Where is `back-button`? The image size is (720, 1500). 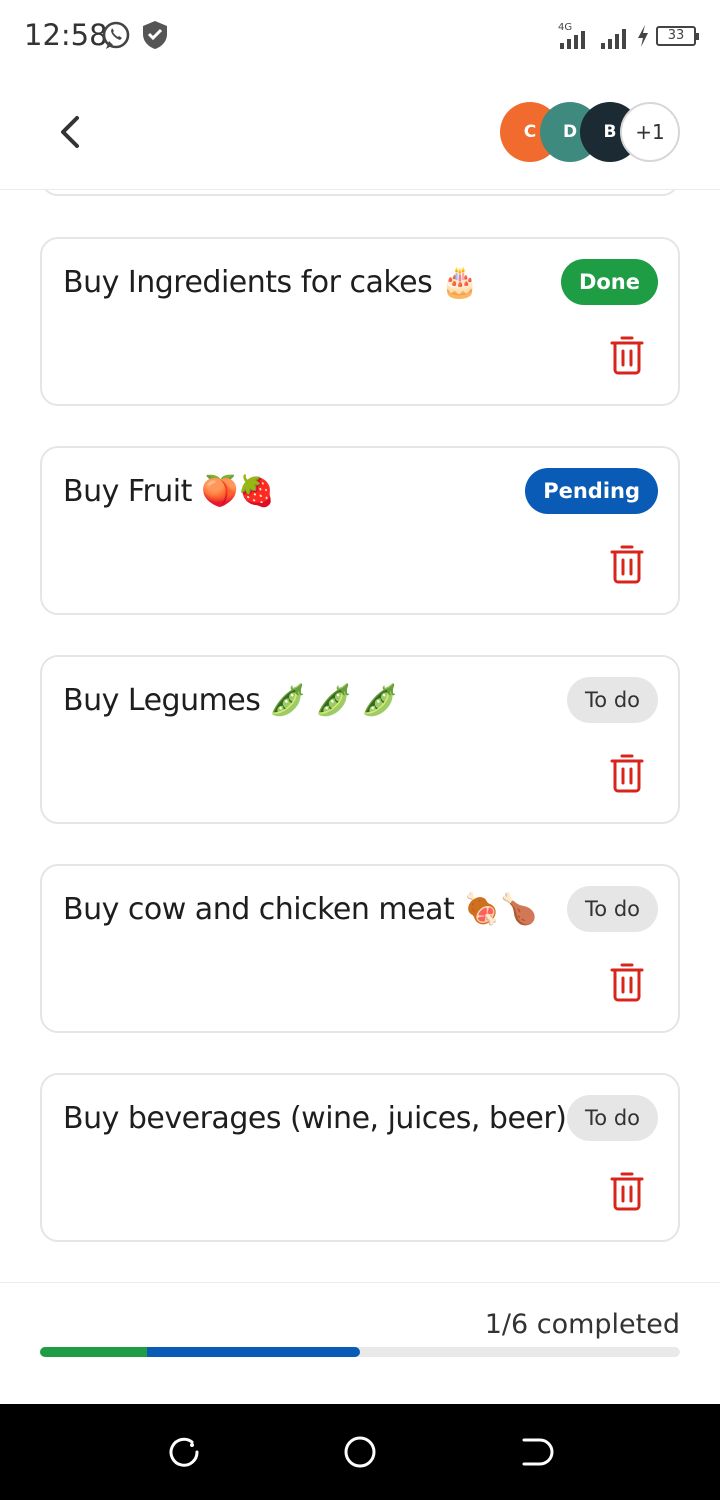
back-button is located at coordinates (70, 132).